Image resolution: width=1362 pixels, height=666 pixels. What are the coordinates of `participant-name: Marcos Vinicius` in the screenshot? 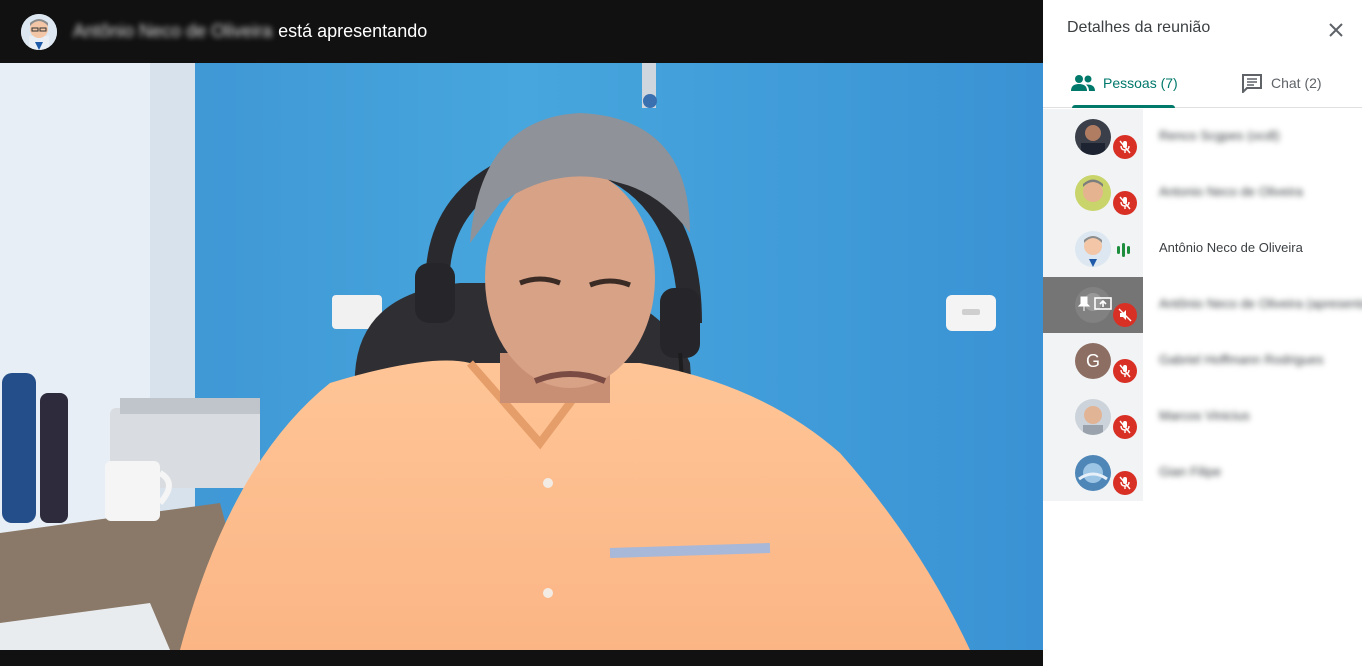 It's located at (1204, 415).